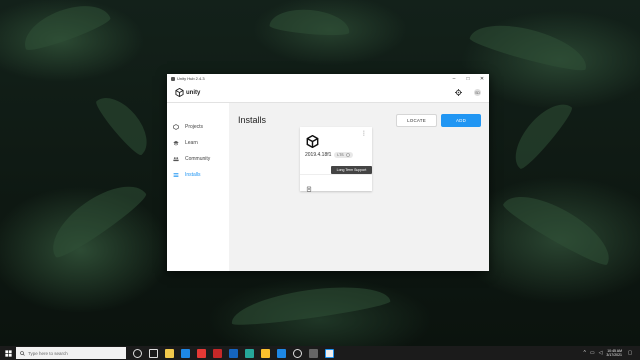 This screenshot has width=640, height=360. Describe the element at coordinates (454, 78) in the screenshot. I see `minimize-button: –` at that location.